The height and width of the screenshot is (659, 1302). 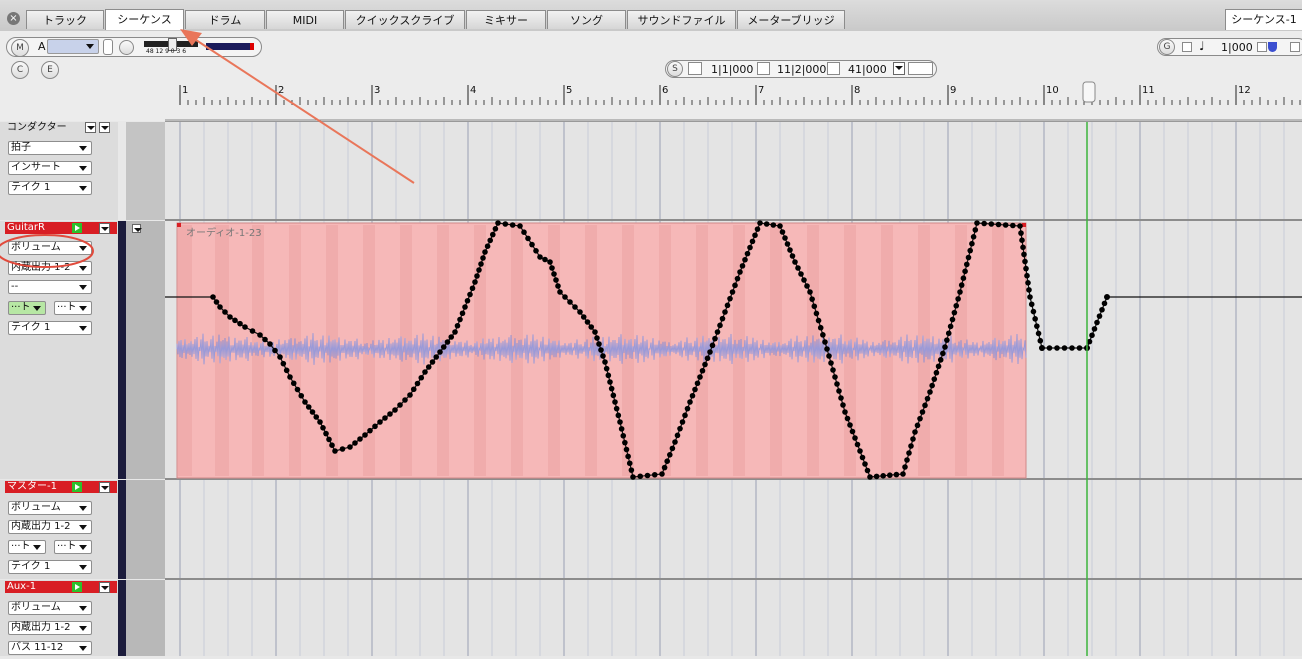 I want to click on guitar-select-output: 内蔵出力 1-2, so click(x=50, y=268).